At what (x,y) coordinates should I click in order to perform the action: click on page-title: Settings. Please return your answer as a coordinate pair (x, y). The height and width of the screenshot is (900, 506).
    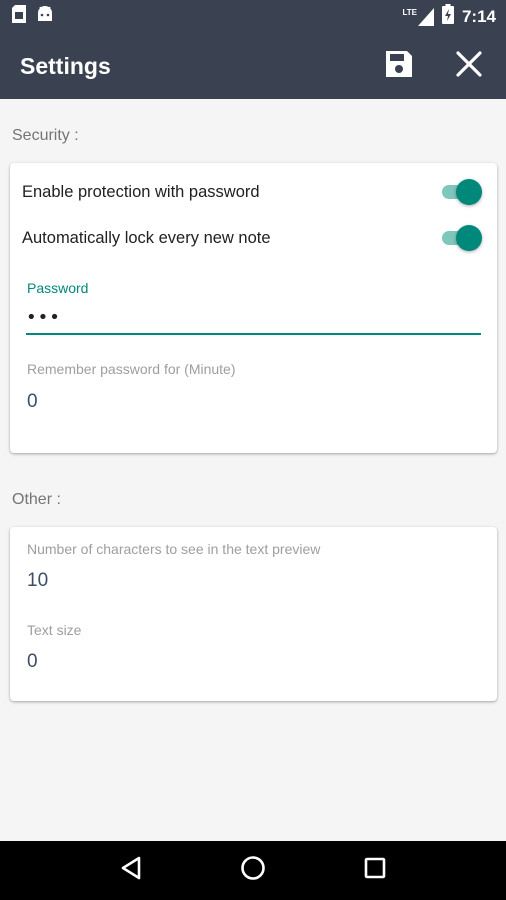
    Looking at the image, I should click on (65, 65).